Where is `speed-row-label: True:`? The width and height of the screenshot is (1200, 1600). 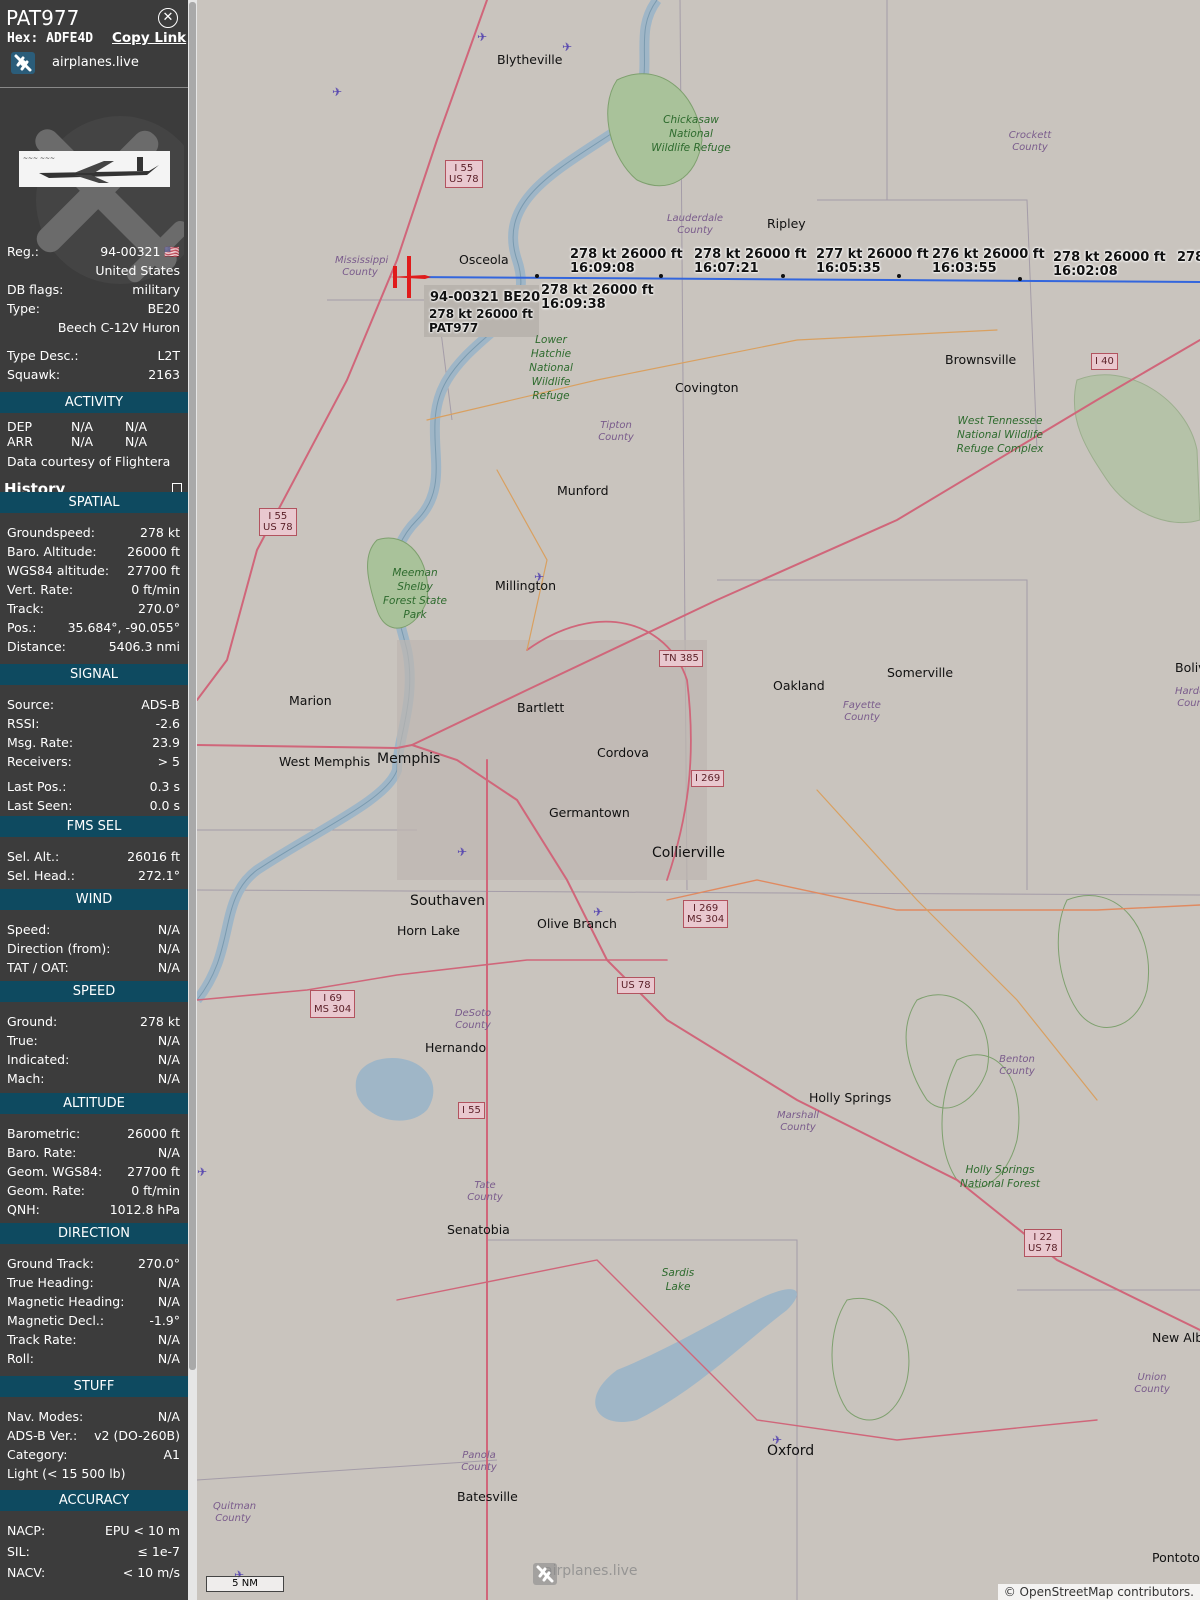
speed-row-label: True: is located at coordinates (22, 1040).